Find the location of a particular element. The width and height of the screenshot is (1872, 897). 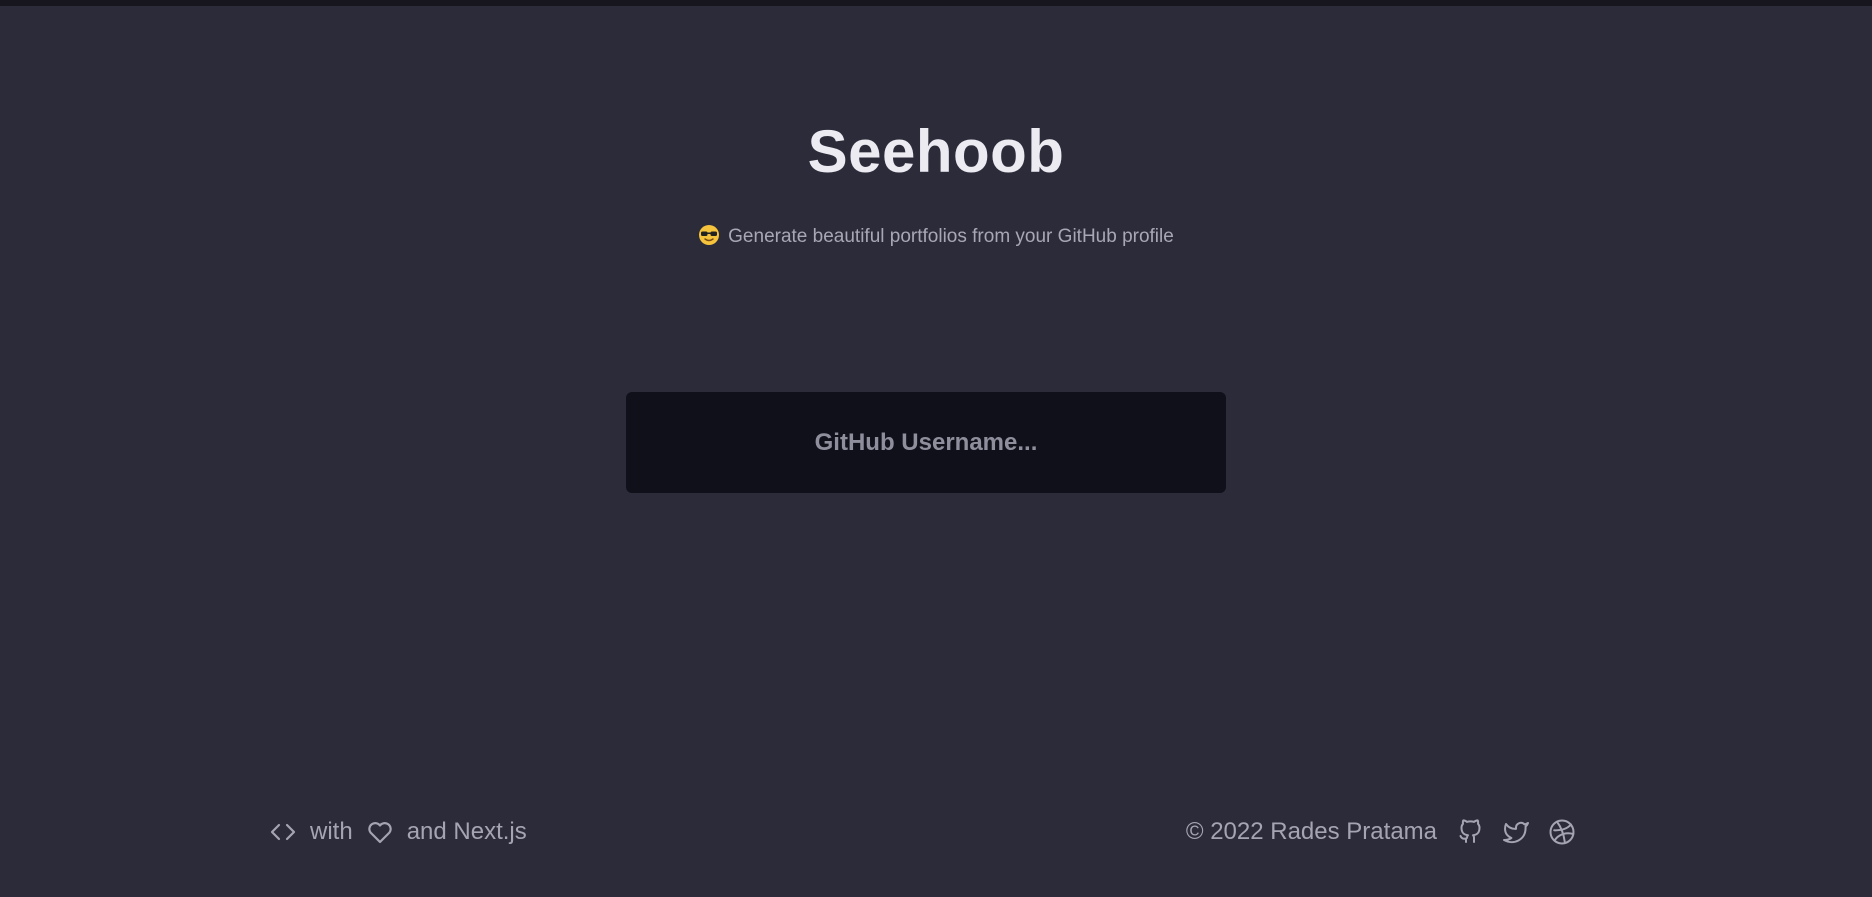

copyright-text: © 2022 Rades Pratama is located at coordinates (1311, 831).